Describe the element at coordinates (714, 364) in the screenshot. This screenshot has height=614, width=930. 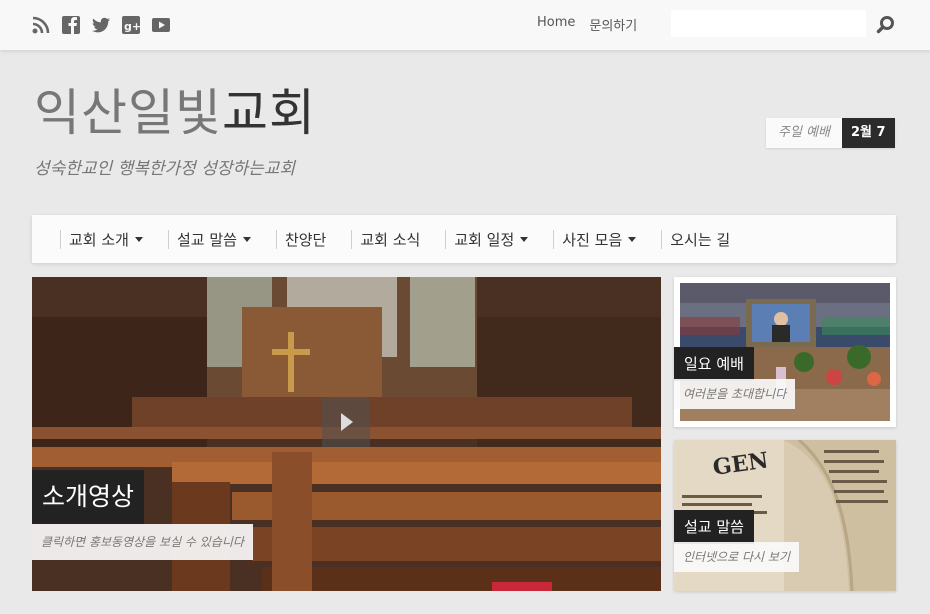
I see `sunday-worship-title: 일요 예배` at that location.